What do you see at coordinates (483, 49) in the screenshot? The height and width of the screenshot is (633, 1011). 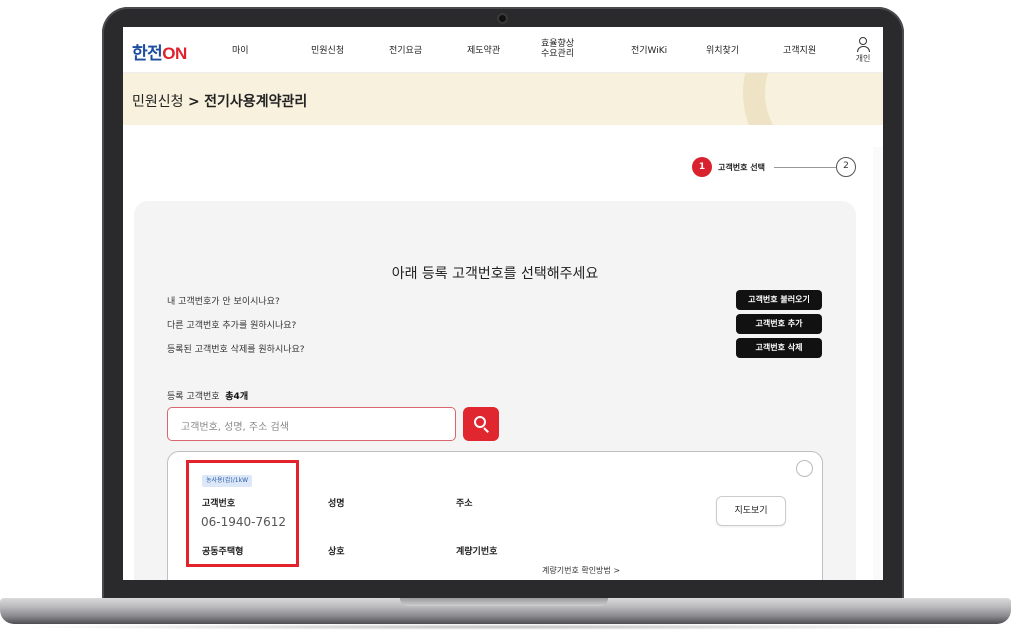 I see `nav-item-terms: 제도약관` at bounding box center [483, 49].